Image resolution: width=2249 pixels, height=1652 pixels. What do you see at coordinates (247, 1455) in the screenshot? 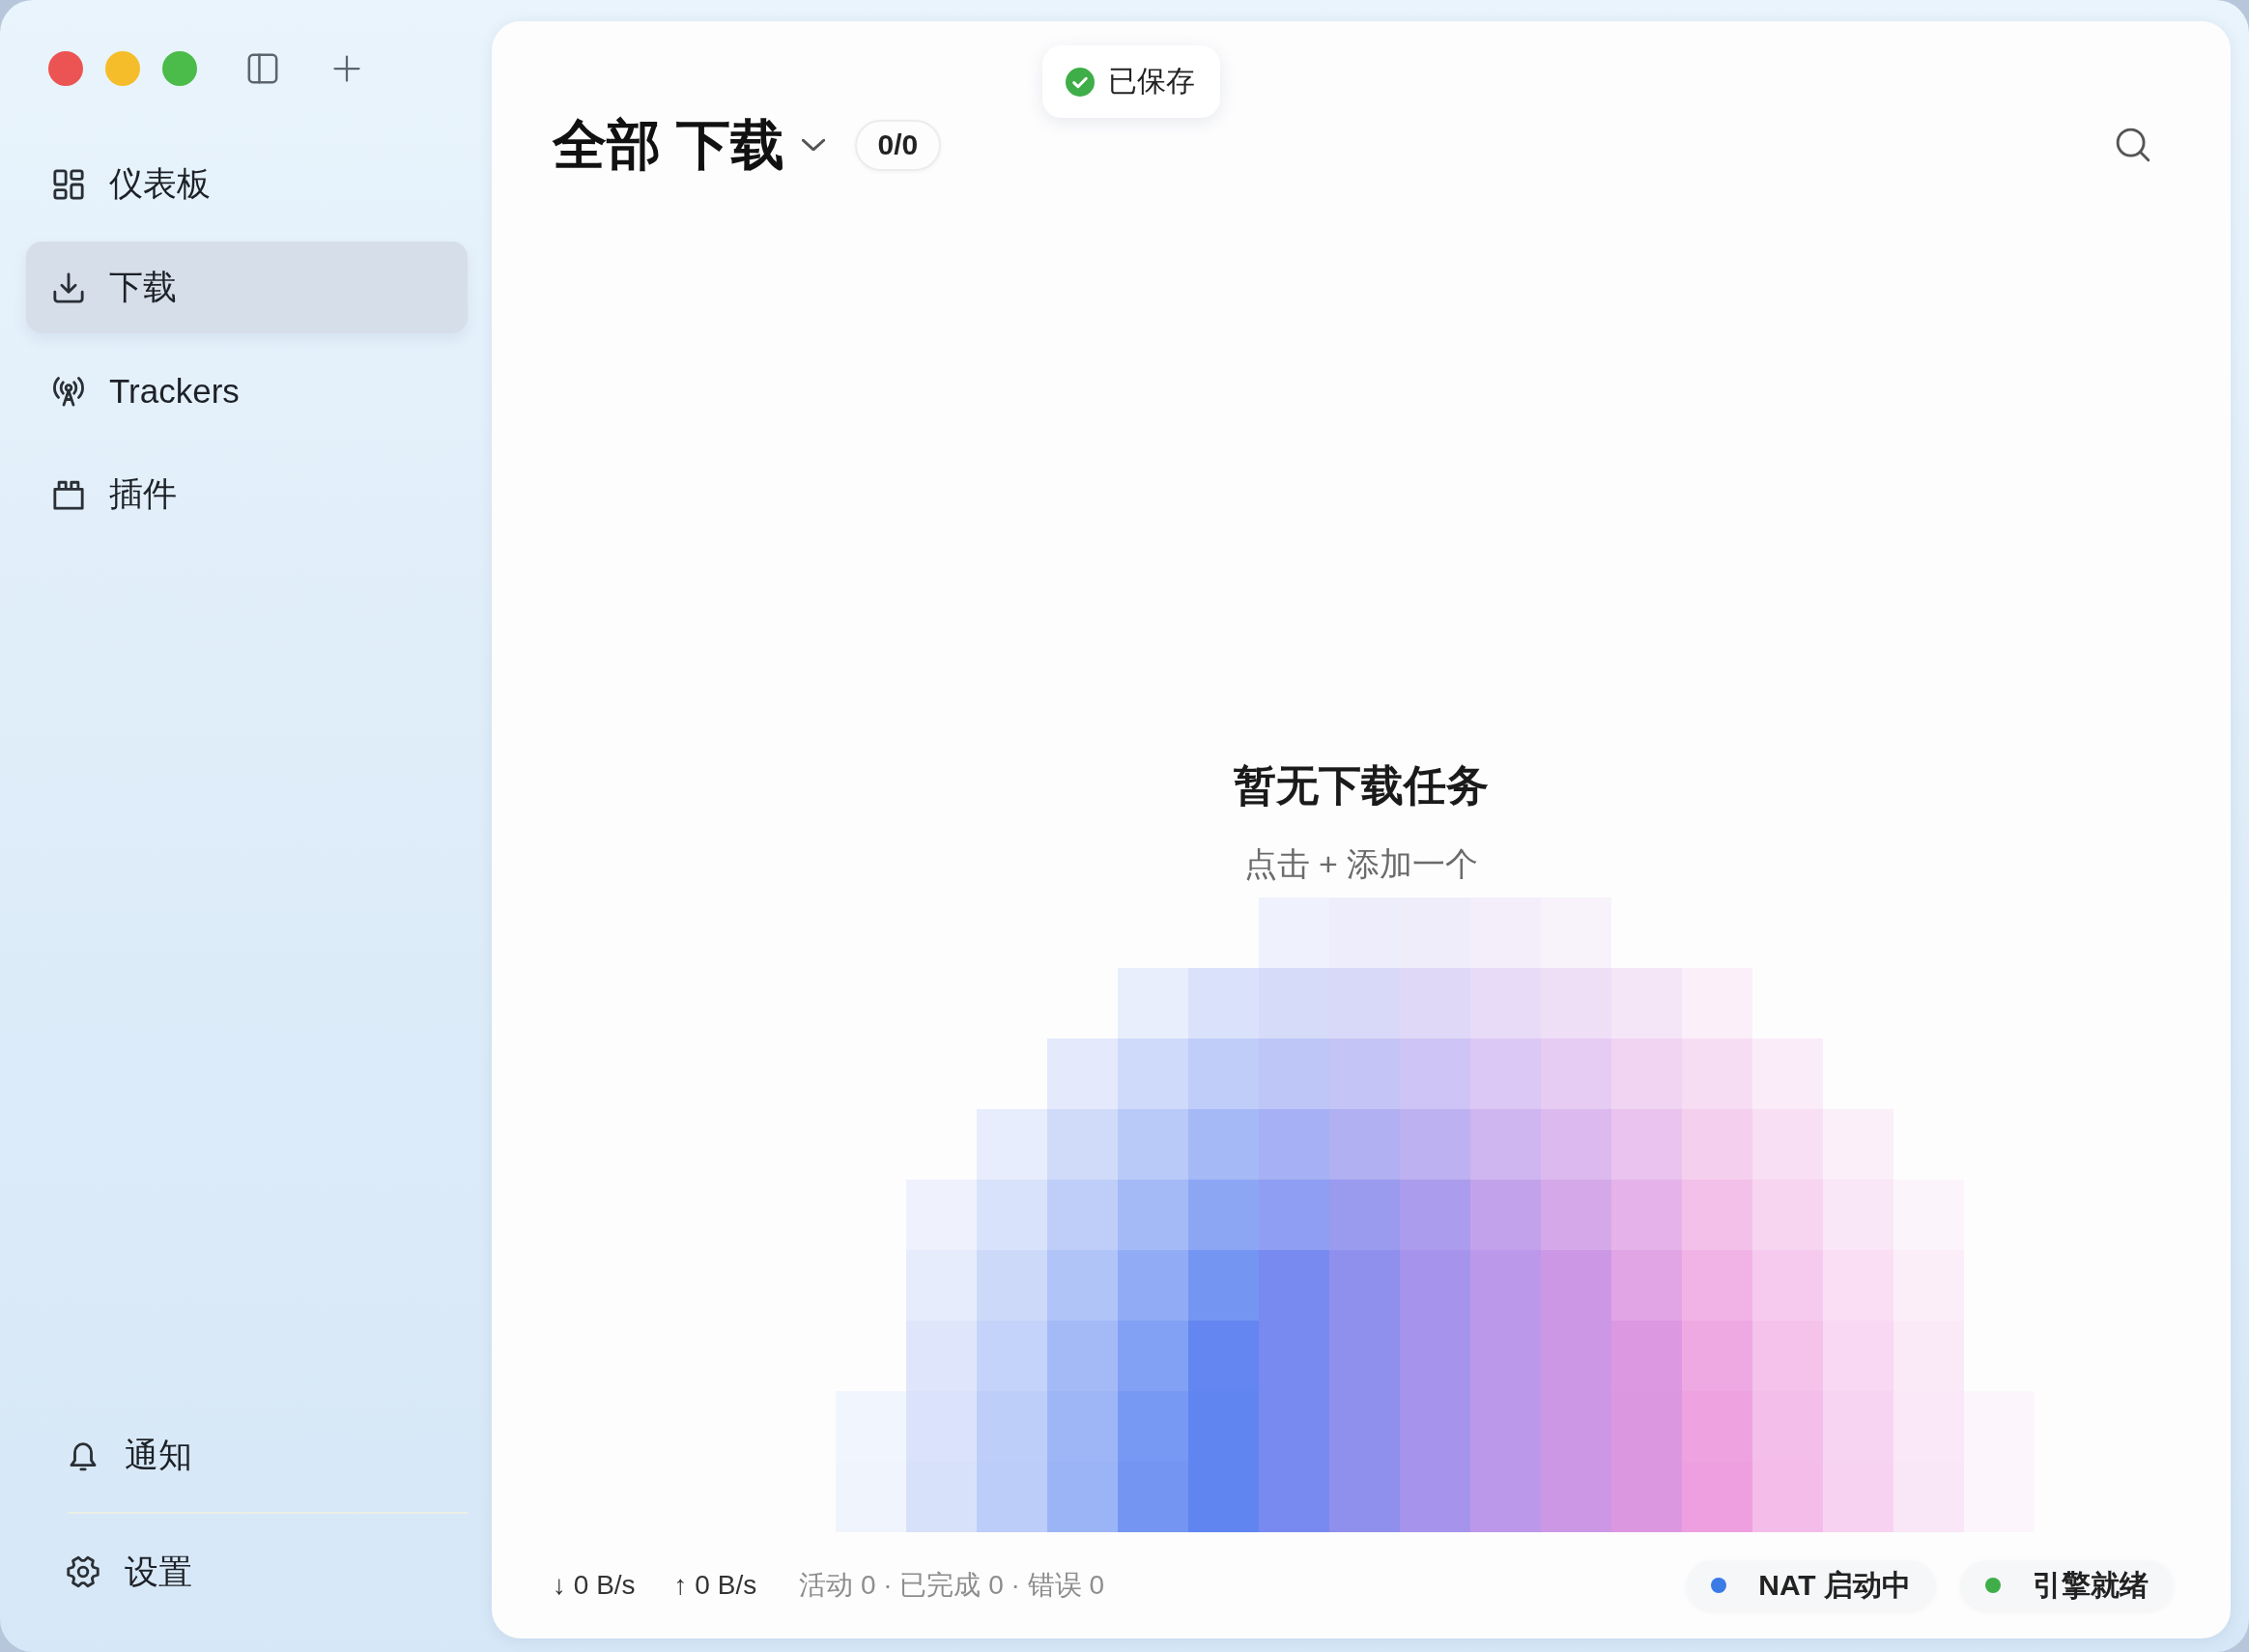
I see `sidebar-item: 通知` at bounding box center [247, 1455].